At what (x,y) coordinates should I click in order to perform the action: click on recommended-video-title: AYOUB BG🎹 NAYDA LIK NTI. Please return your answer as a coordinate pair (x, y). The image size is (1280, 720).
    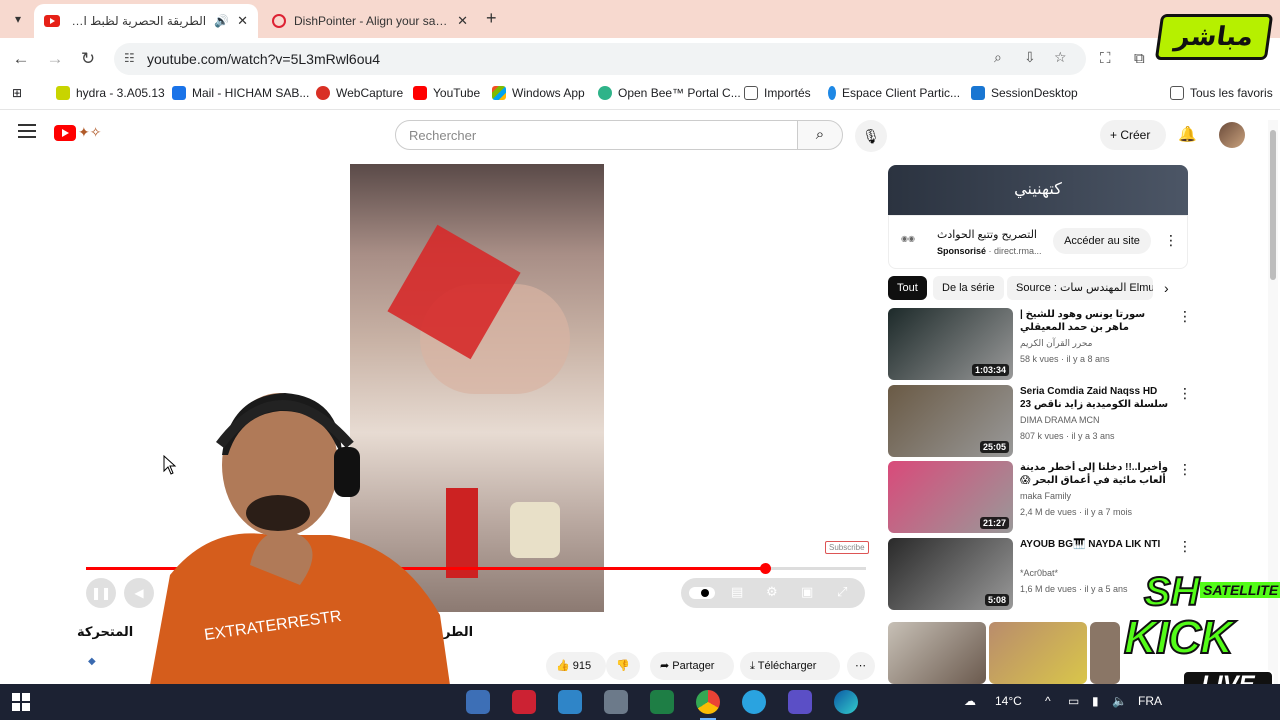
    Looking at the image, I should click on (1095, 544).